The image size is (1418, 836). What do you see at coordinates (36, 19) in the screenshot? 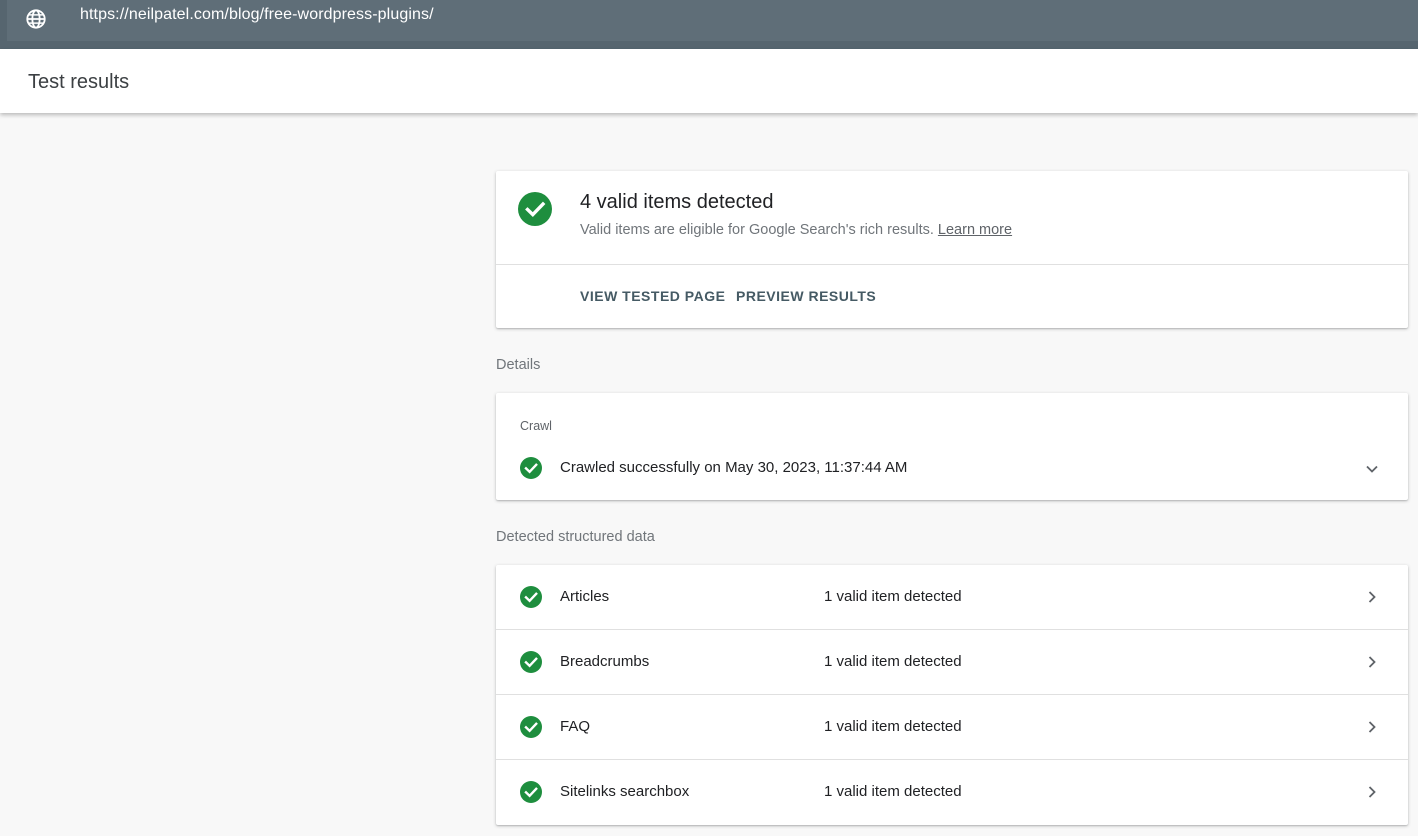
I see `globe-icon` at bounding box center [36, 19].